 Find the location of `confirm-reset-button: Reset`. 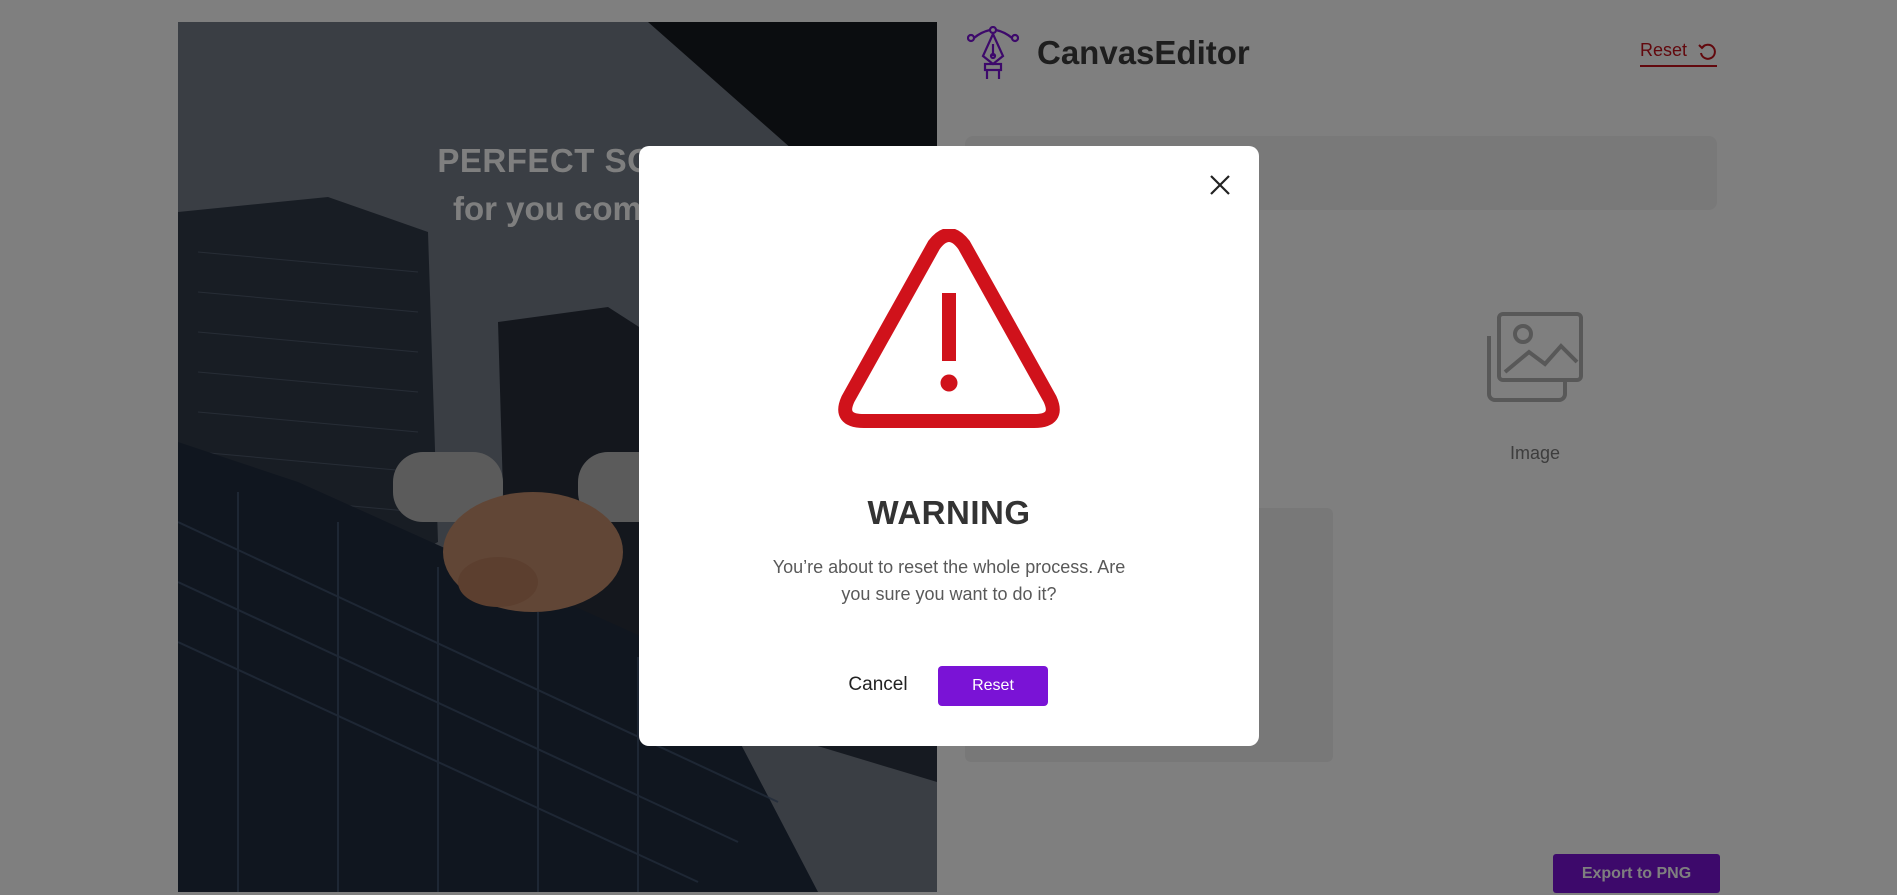

confirm-reset-button: Reset is located at coordinates (993, 686).